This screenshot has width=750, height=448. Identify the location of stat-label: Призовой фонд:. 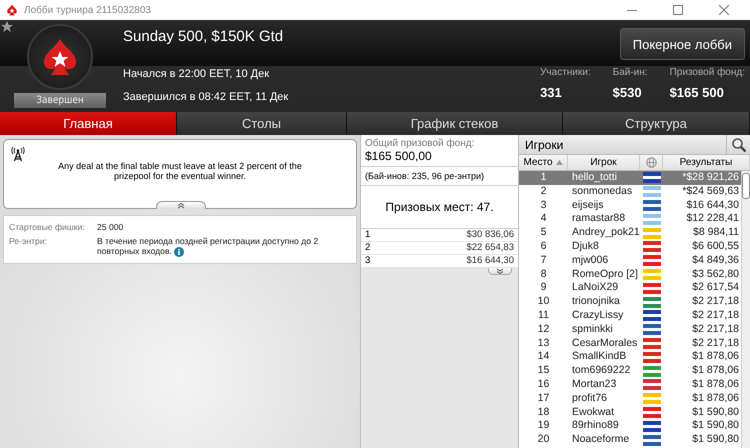
(707, 72).